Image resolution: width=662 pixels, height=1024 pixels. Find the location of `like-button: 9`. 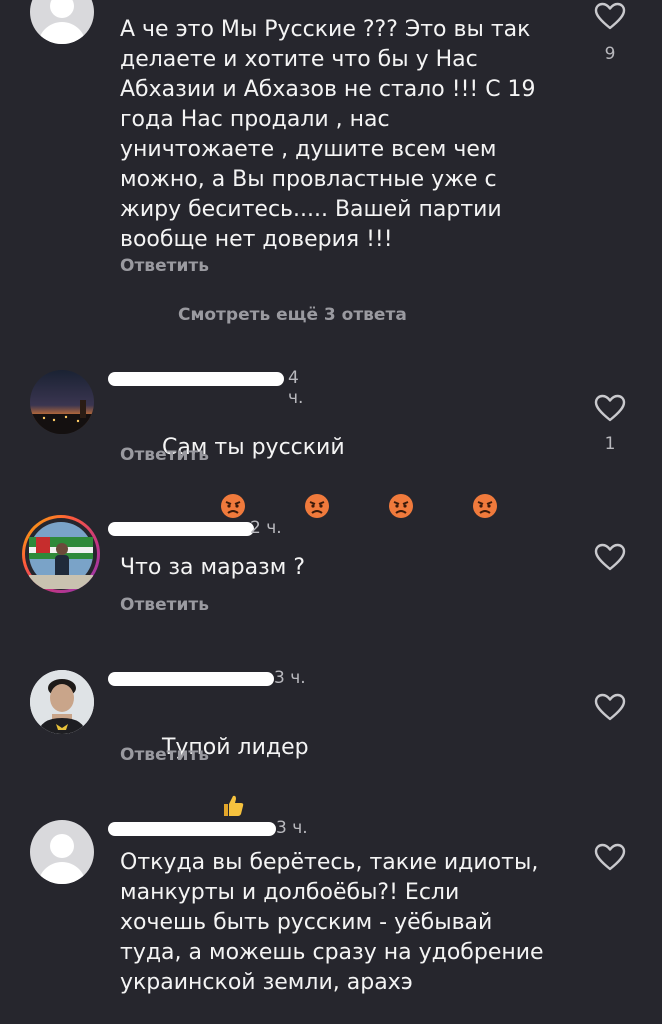

like-button: 9 is located at coordinates (610, 33).